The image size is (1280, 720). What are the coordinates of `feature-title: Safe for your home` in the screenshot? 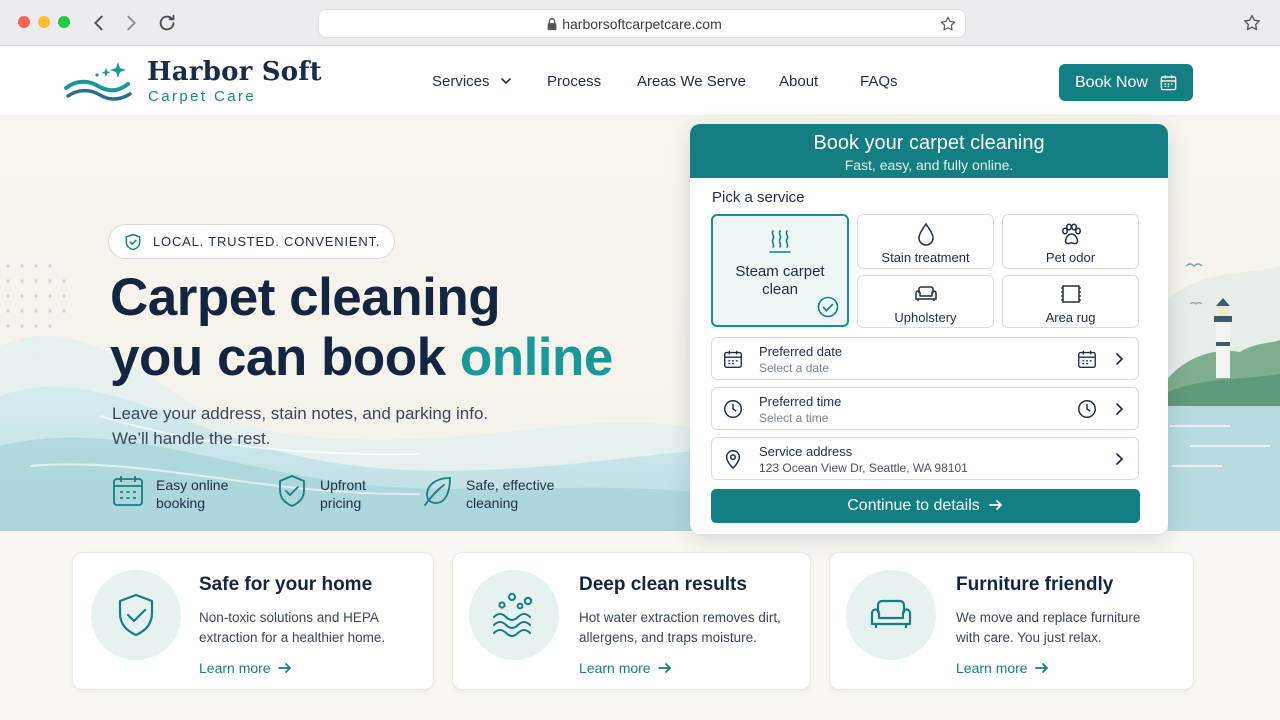 It's located at (286, 584).